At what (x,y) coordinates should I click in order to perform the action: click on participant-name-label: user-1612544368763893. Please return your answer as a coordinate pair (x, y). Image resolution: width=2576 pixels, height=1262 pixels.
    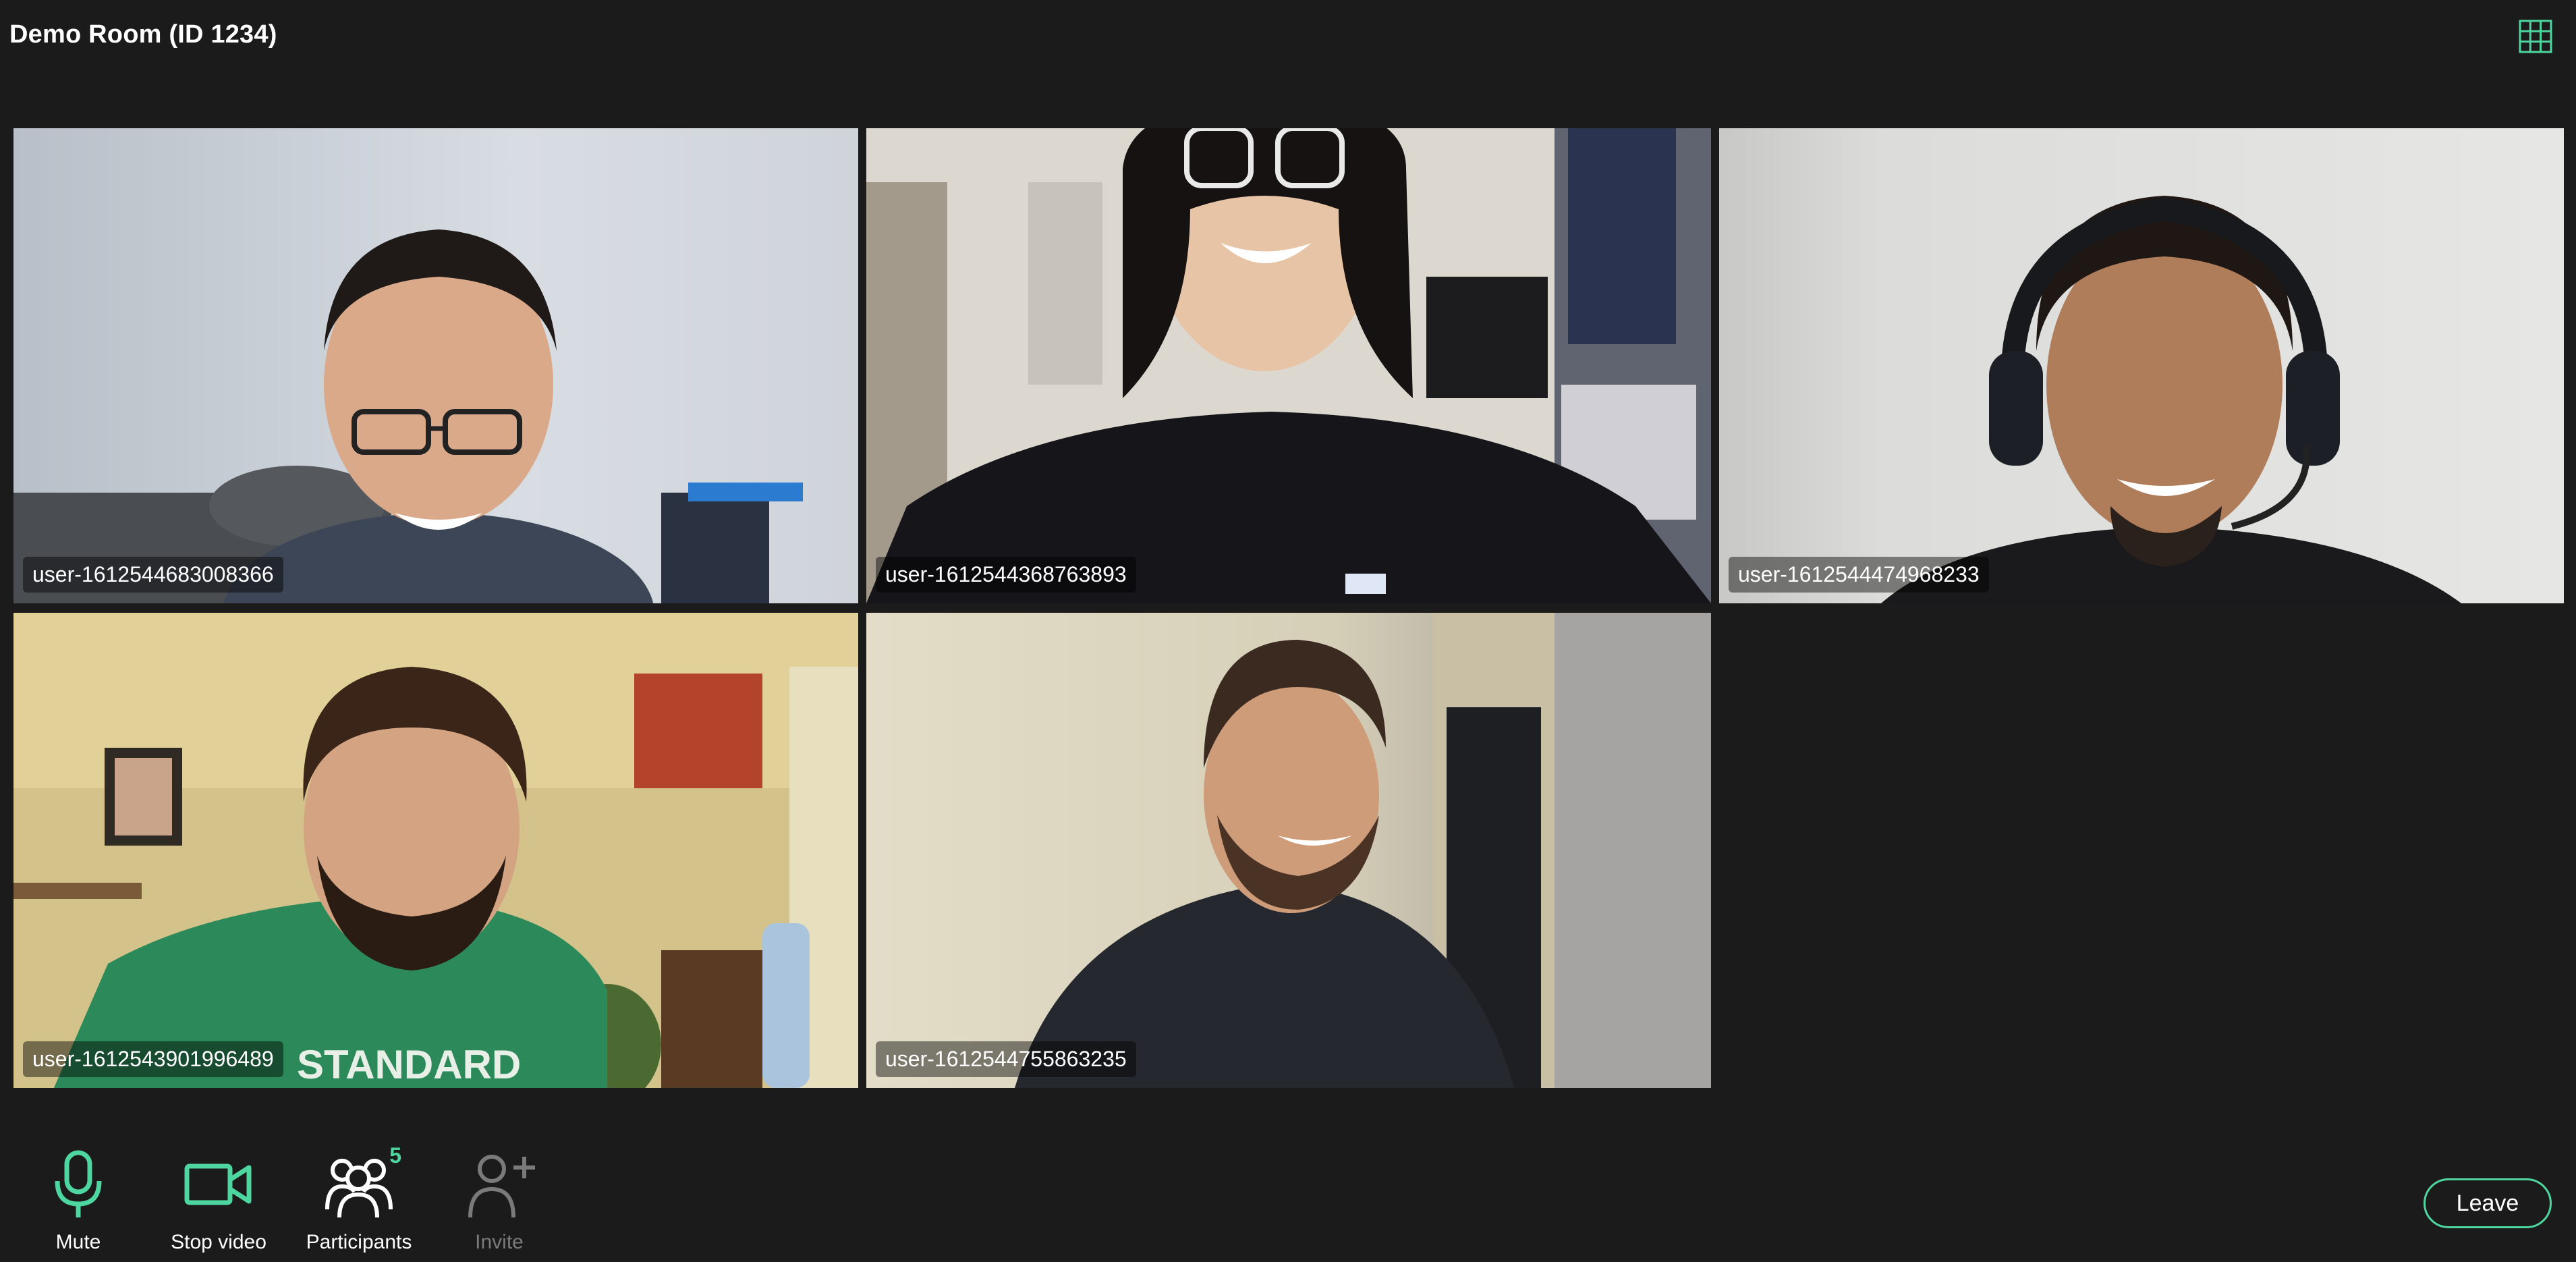
    Looking at the image, I should click on (1006, 575).